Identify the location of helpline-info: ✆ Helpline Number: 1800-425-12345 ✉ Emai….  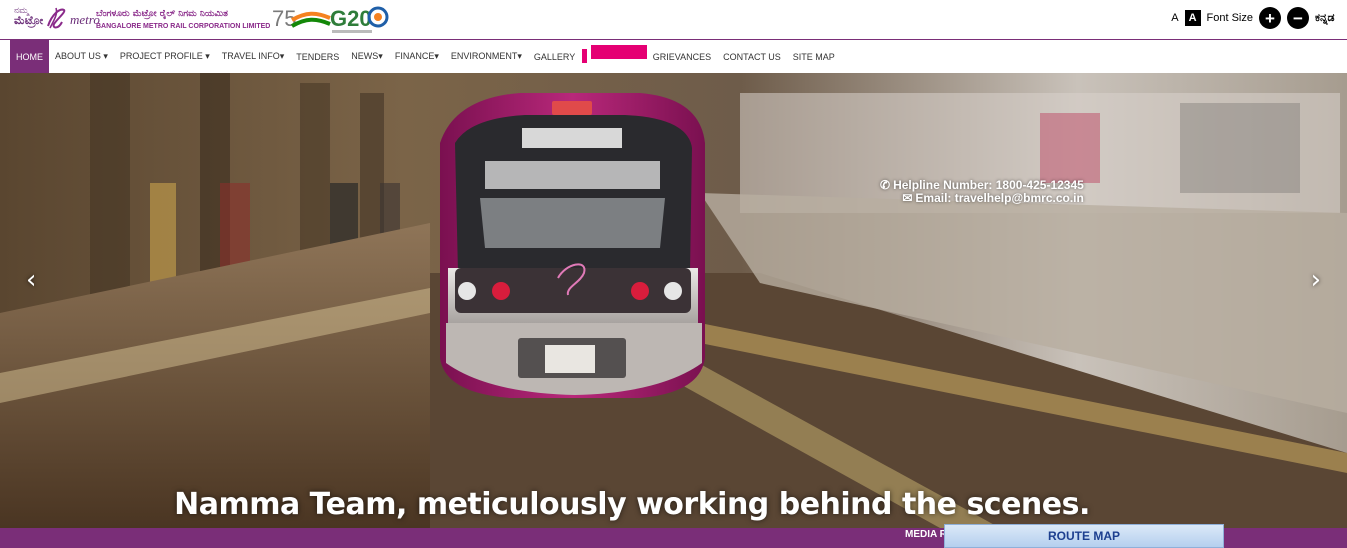
(982, 192).